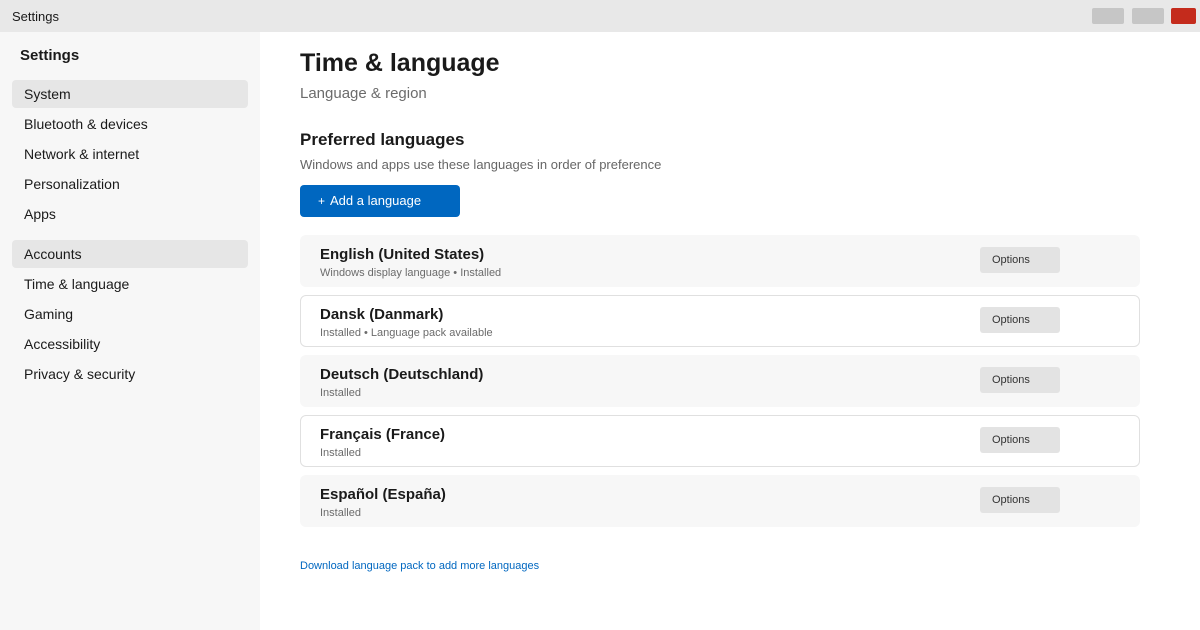  I want to click on sidebar-heading: Settings, so click(50, 55).